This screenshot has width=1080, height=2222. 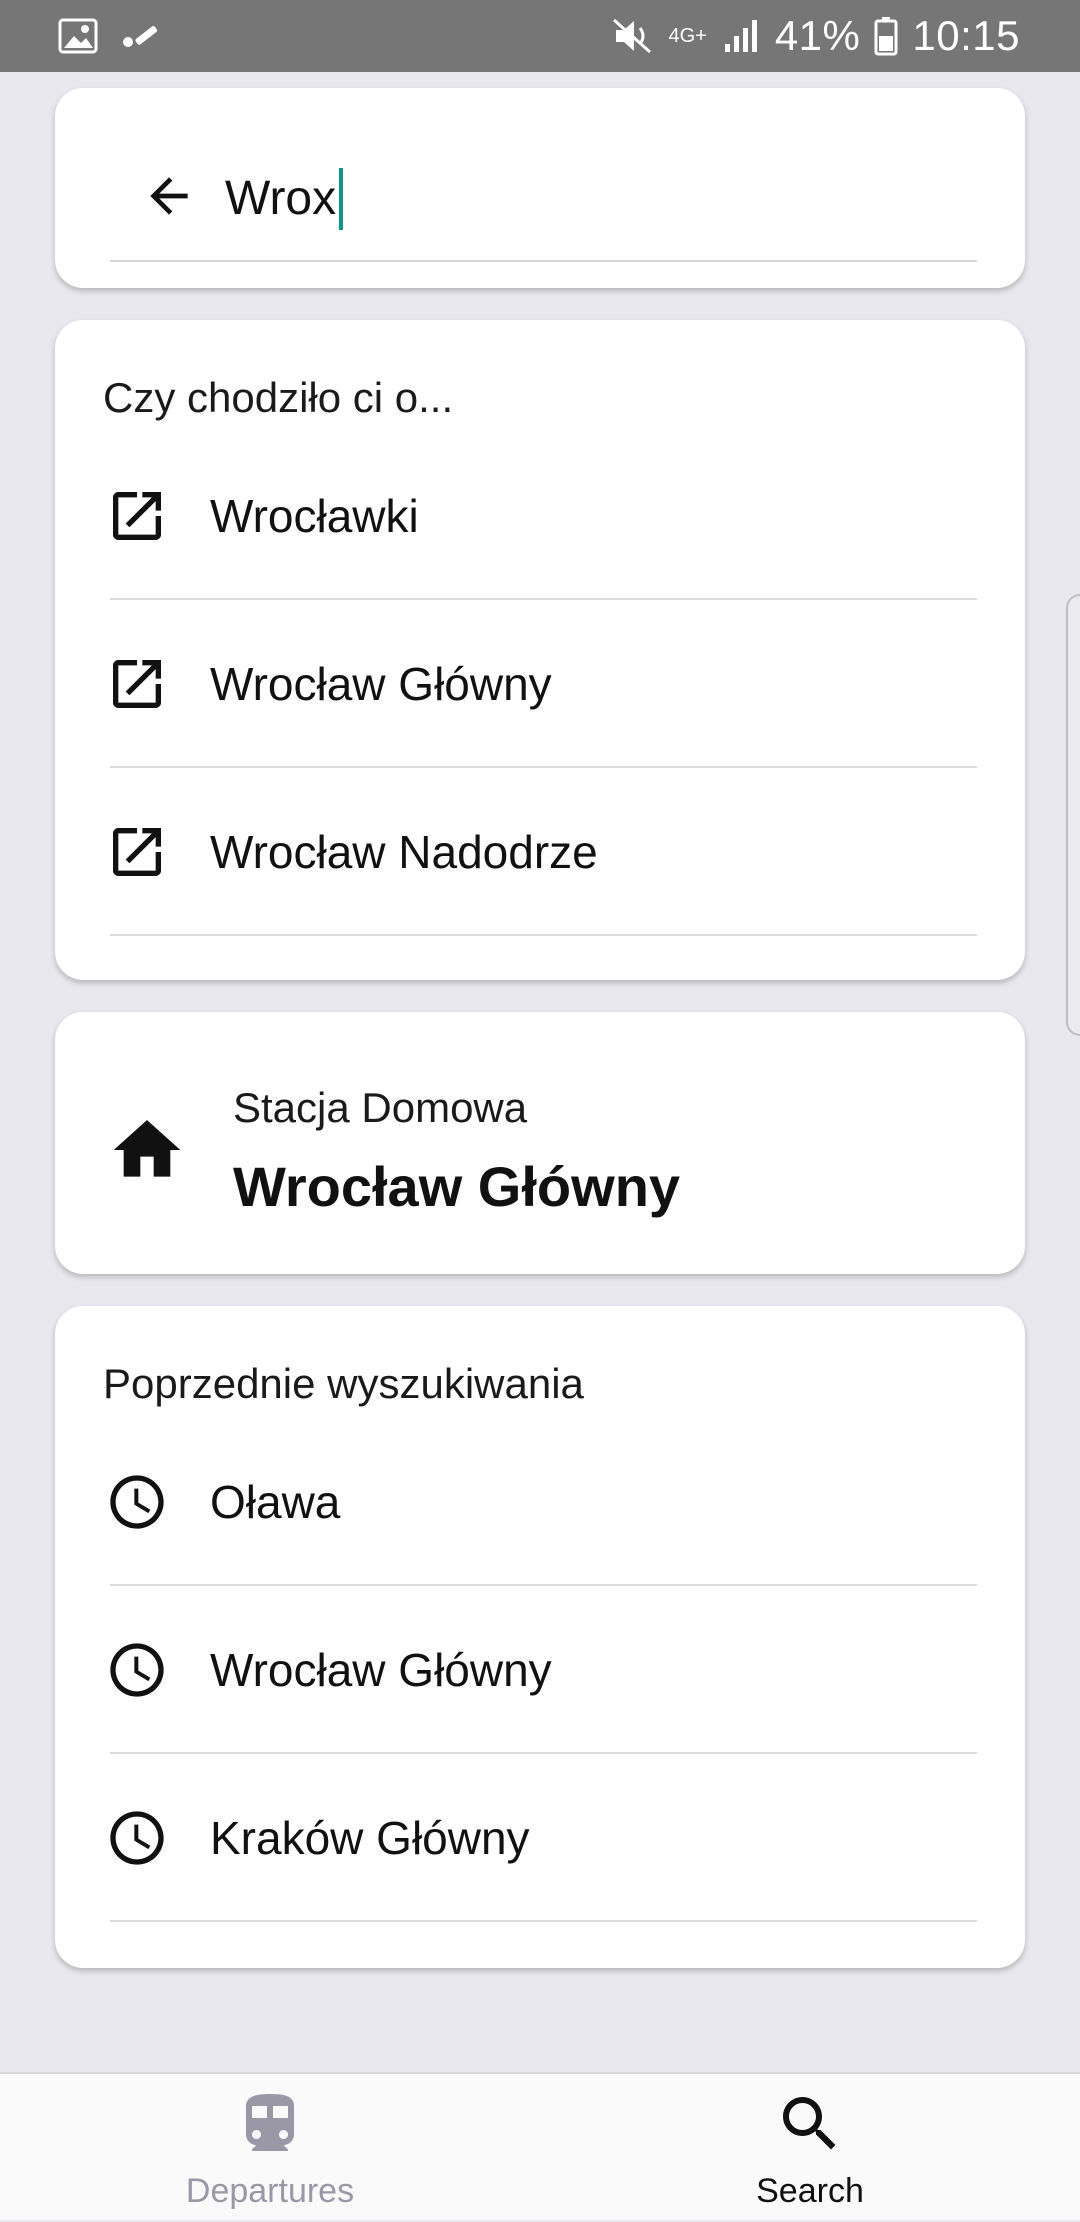 What do you see at coordinates (540, 2146) in the screenshot?
I see `bottom-navigation: Departures Search` at bounding box center [540, 2146].